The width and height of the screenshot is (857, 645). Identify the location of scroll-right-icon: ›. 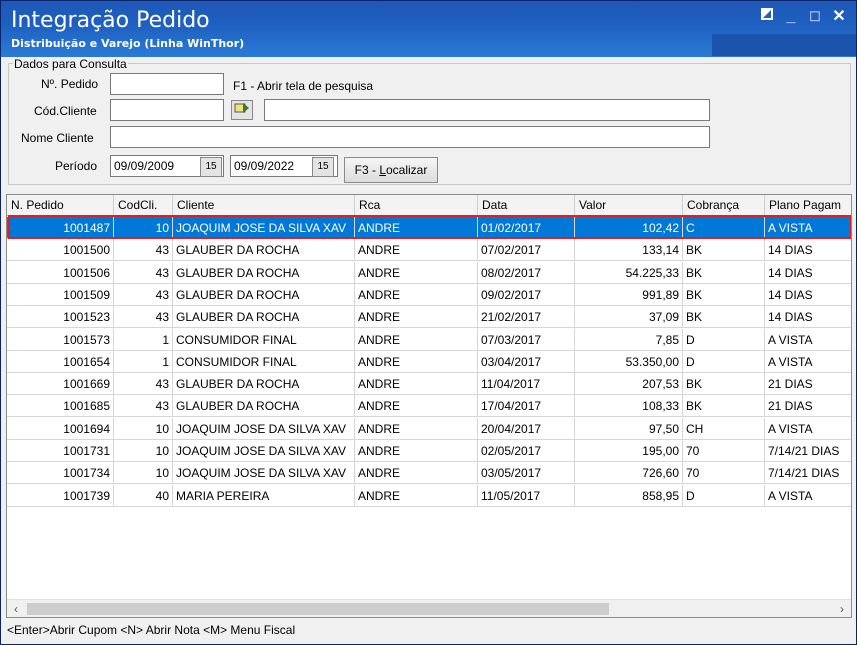
(842, 608).